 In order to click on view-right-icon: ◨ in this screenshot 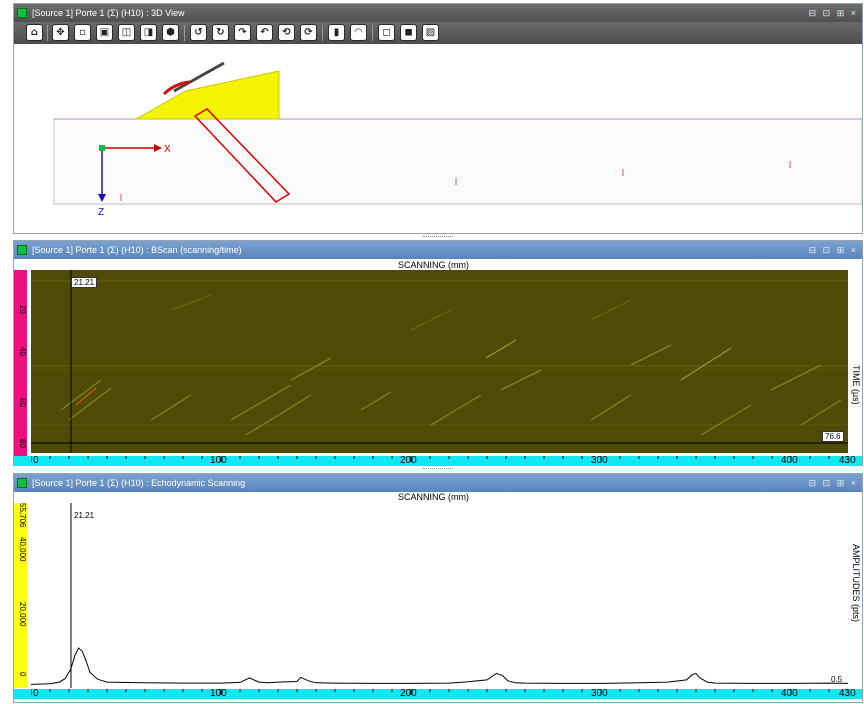, I will do `click(148, 32)`.